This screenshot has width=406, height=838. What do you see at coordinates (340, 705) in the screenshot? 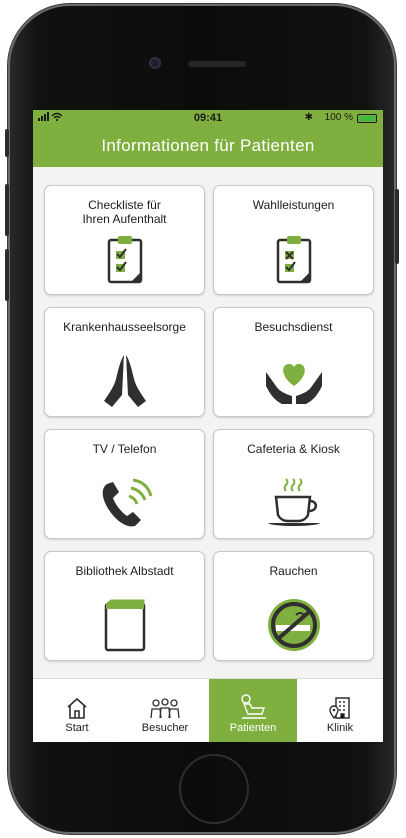
I see `hospital-icon` at bounding box center [340, 705].